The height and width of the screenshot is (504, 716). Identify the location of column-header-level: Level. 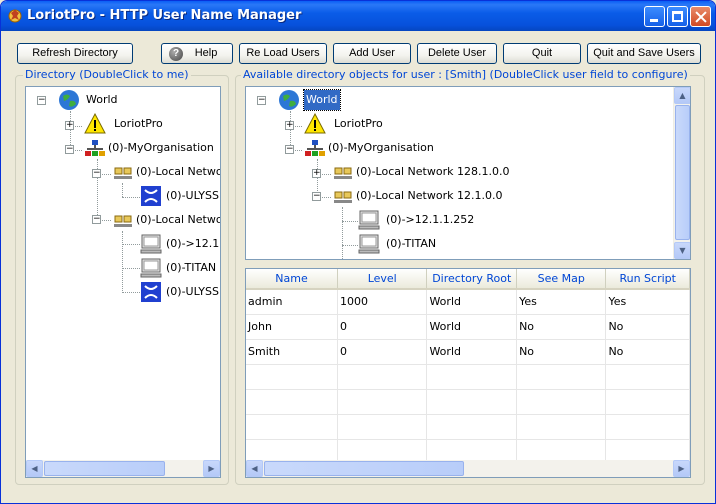
(382, 279).